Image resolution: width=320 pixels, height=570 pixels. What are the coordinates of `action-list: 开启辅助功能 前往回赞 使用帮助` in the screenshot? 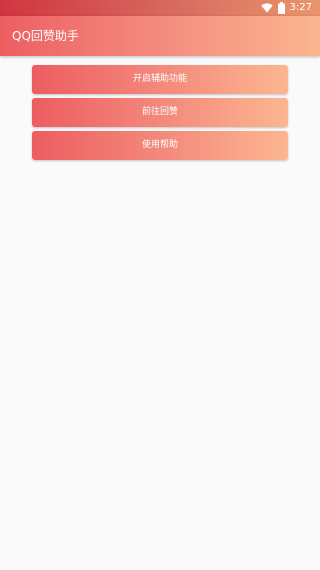 It's located at (160, 114).